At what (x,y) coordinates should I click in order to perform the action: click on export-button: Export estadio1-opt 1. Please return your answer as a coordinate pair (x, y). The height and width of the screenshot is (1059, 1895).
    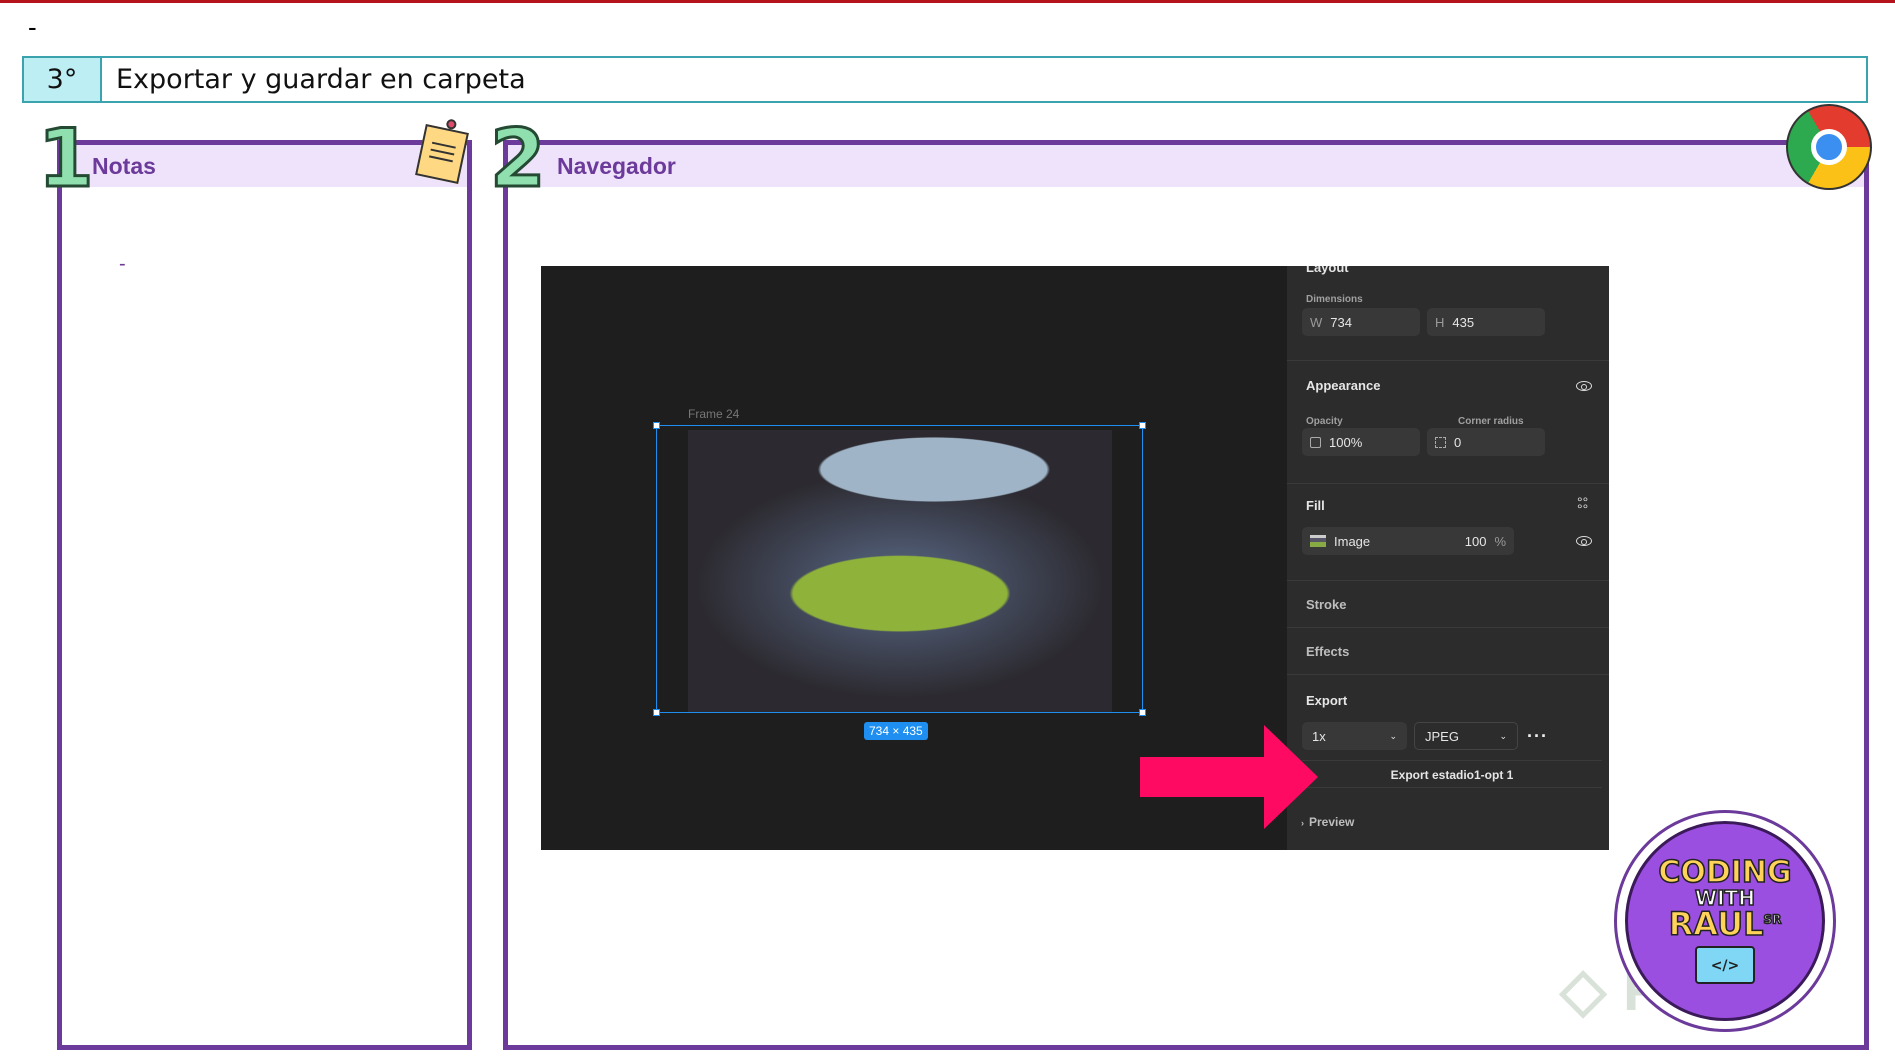
    Looking at the image, I should click on (1452, 774).